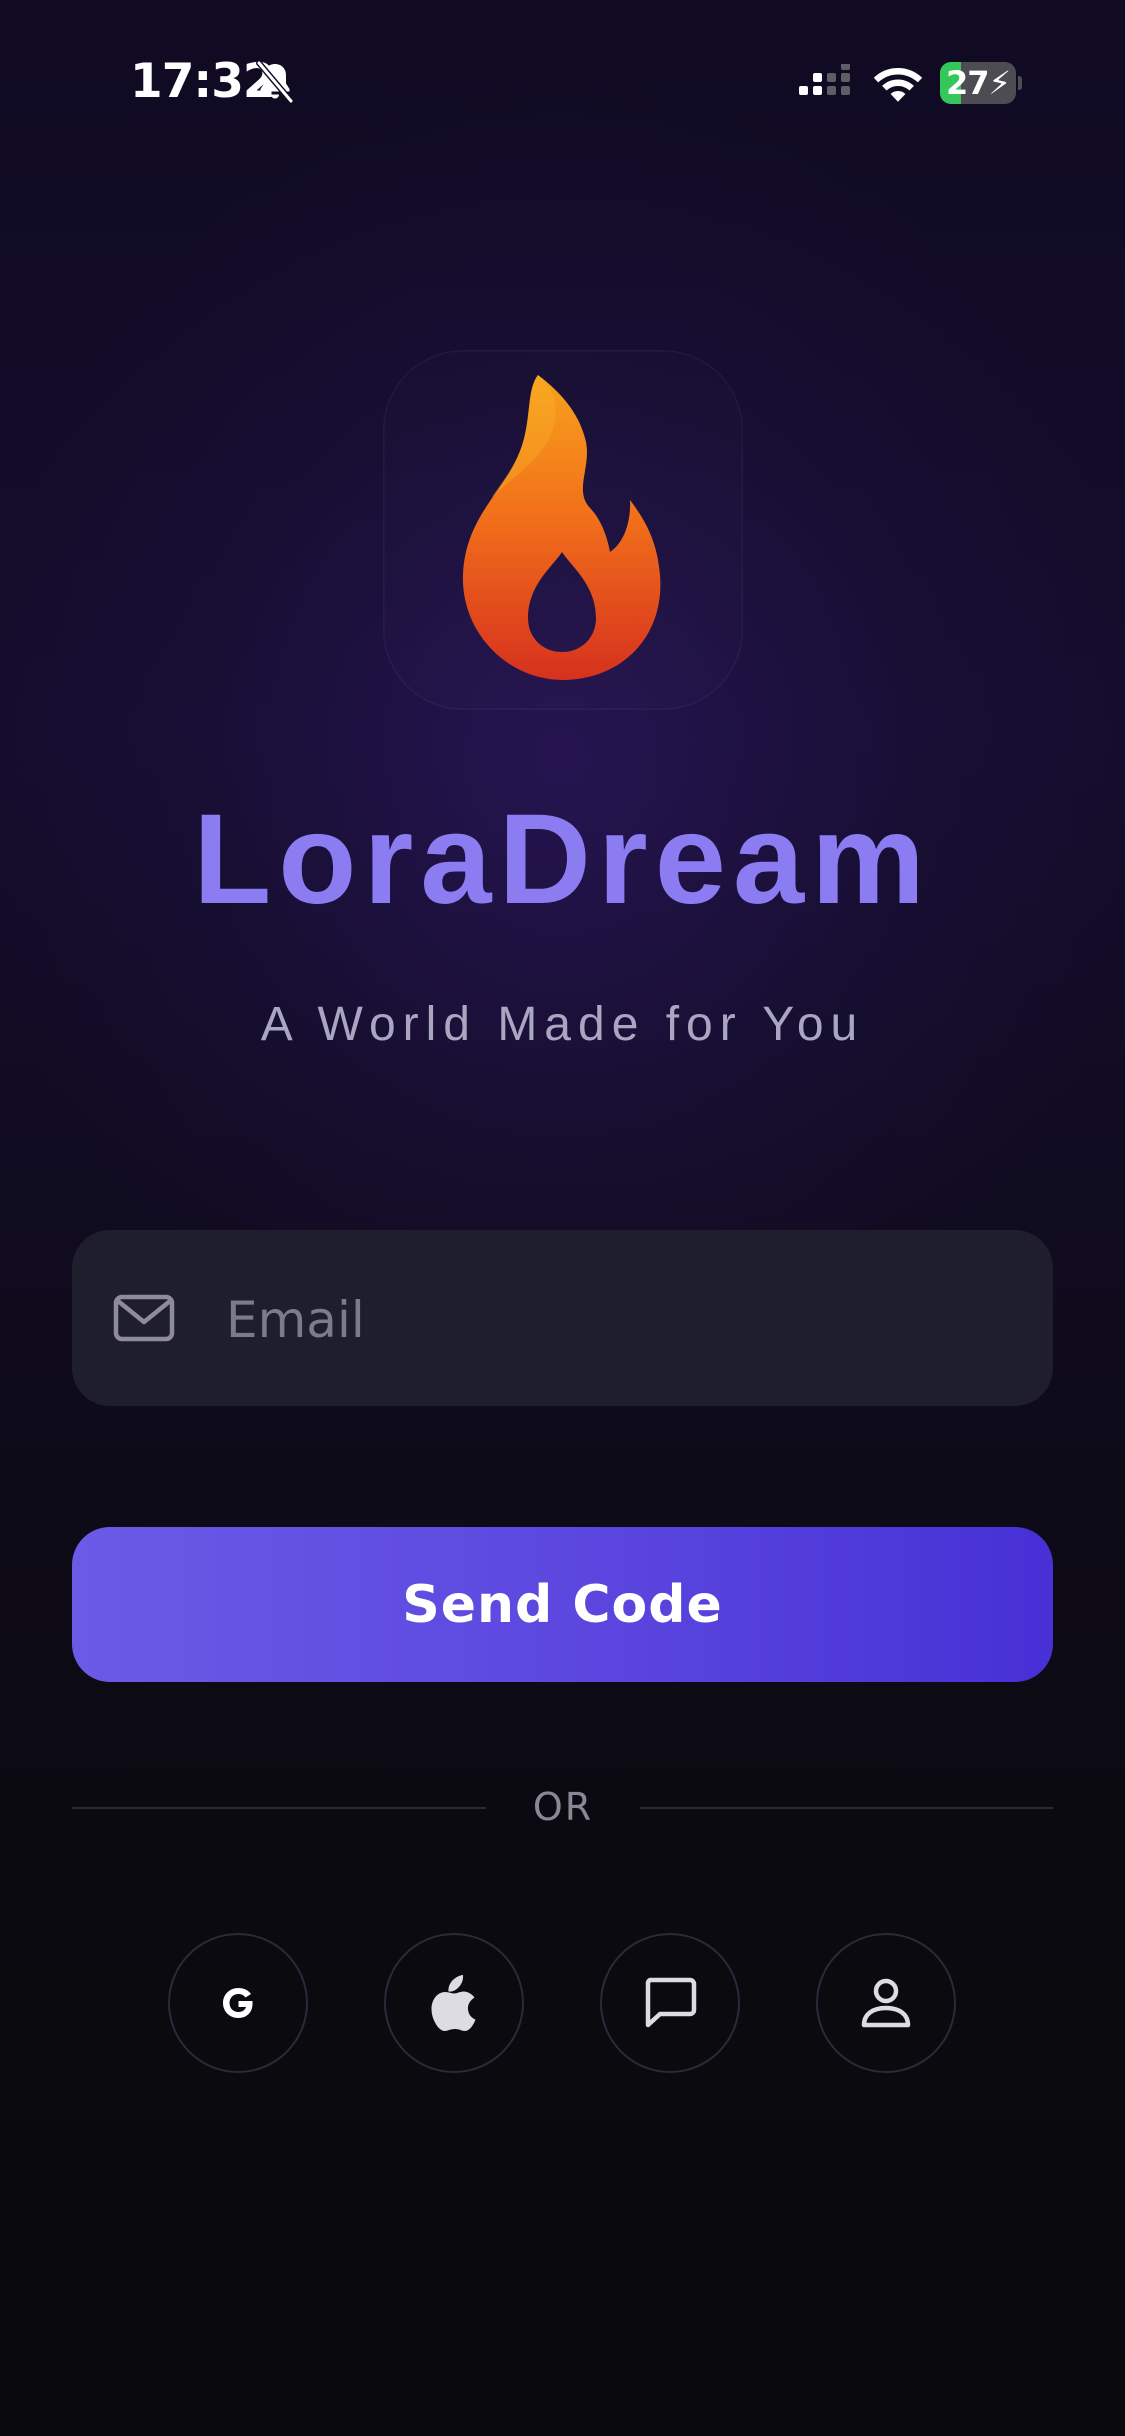 The image size is (1125, 2436). Describe the element at coordinates (999, 83) in the screenshot. I see `charging-bolt-icon: ⚡` at that location.